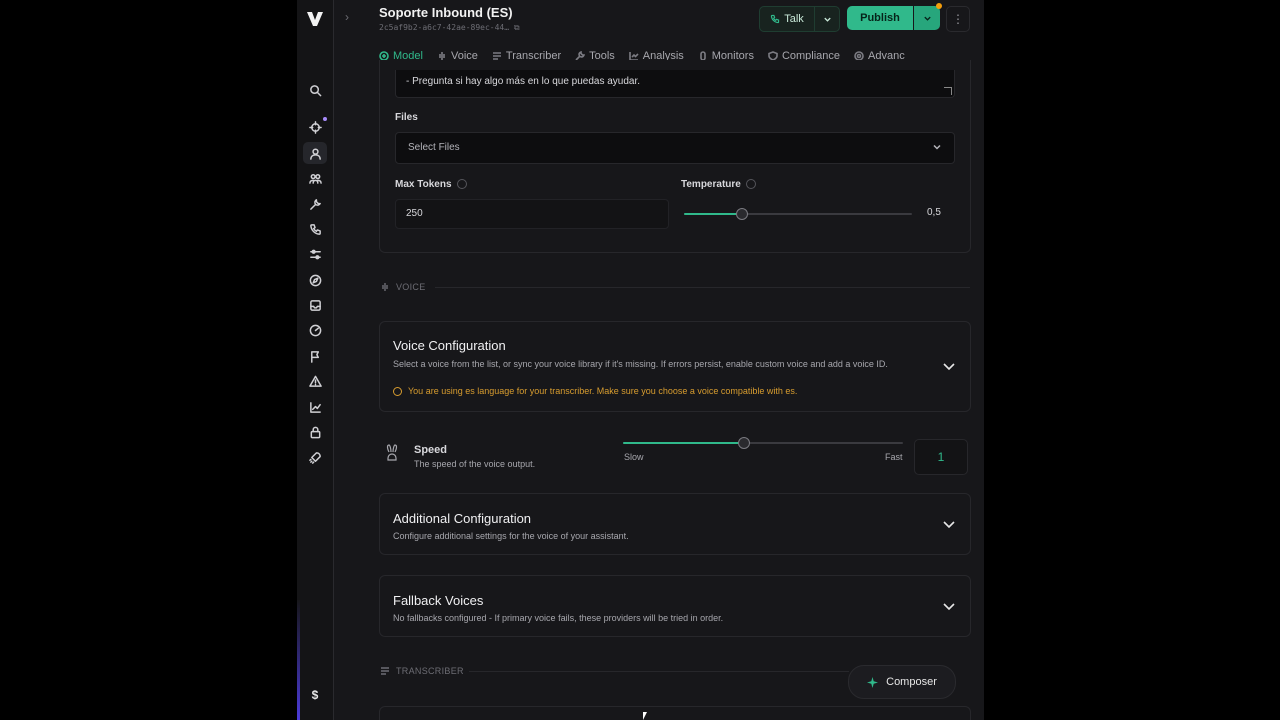 The width and height of the screenshot is (1280, 720). Describe the element at coordinates (675, 148) in the screenshot. I see `files-select: Select Files` at that location.